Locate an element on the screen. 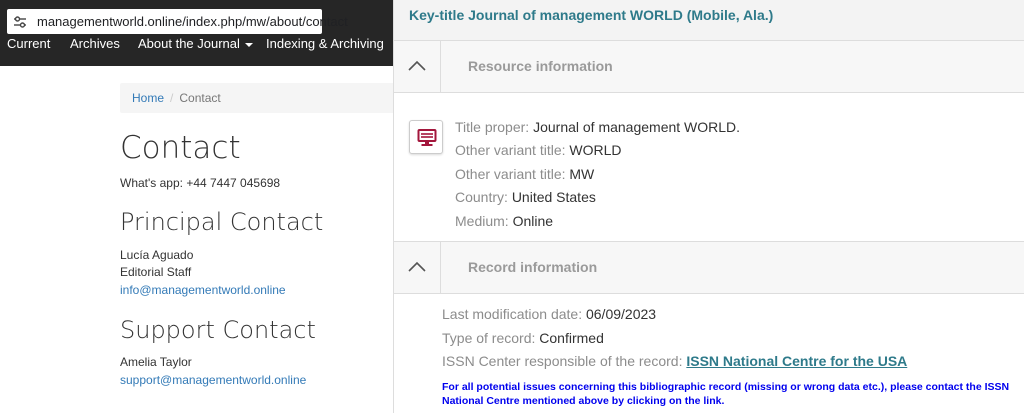  field-value: 06/09/2023 is located at coordinates (621, 314).